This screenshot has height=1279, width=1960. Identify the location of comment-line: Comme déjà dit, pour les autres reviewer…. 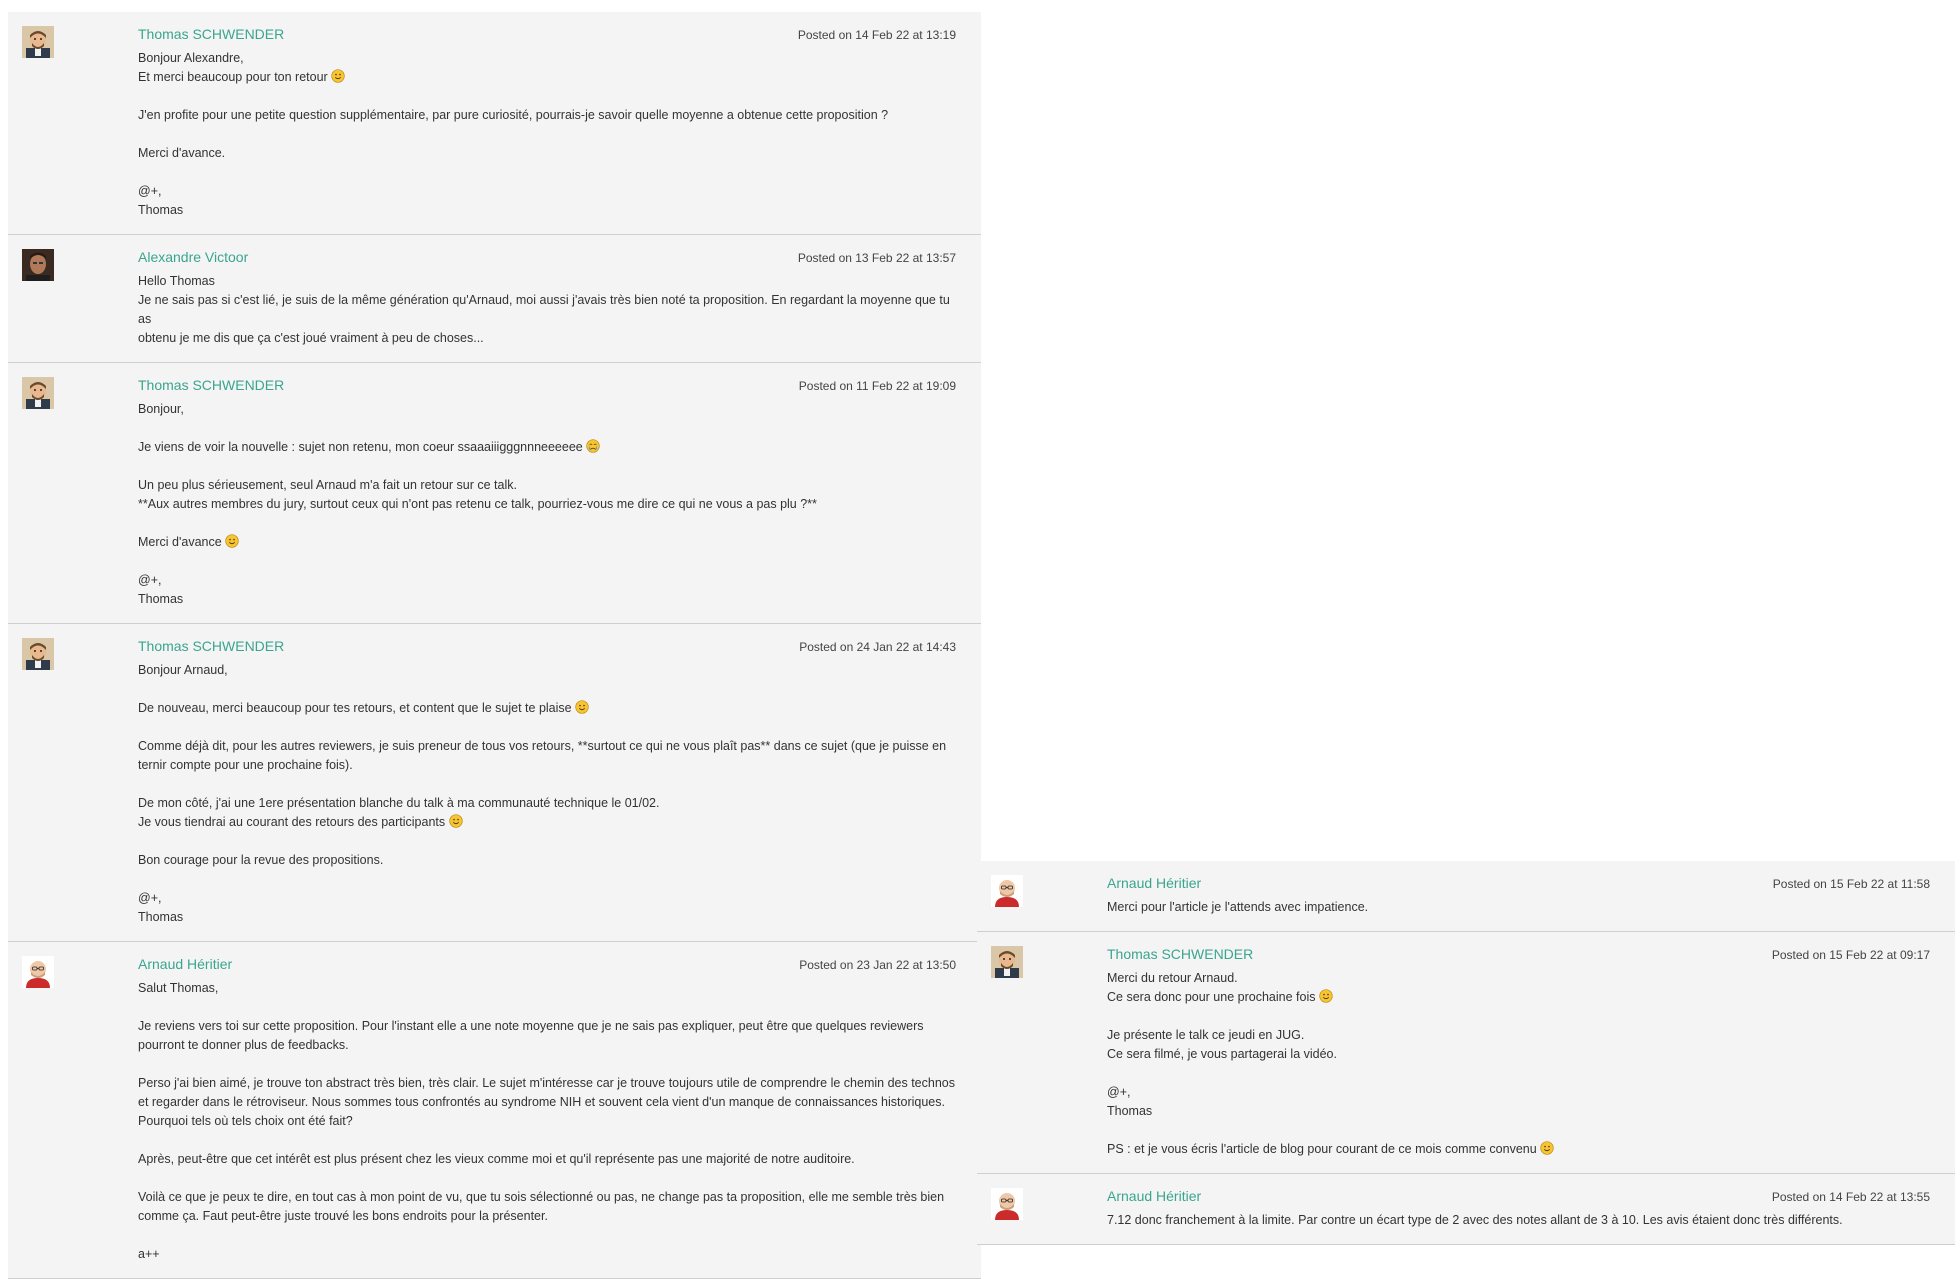
(547, 746).